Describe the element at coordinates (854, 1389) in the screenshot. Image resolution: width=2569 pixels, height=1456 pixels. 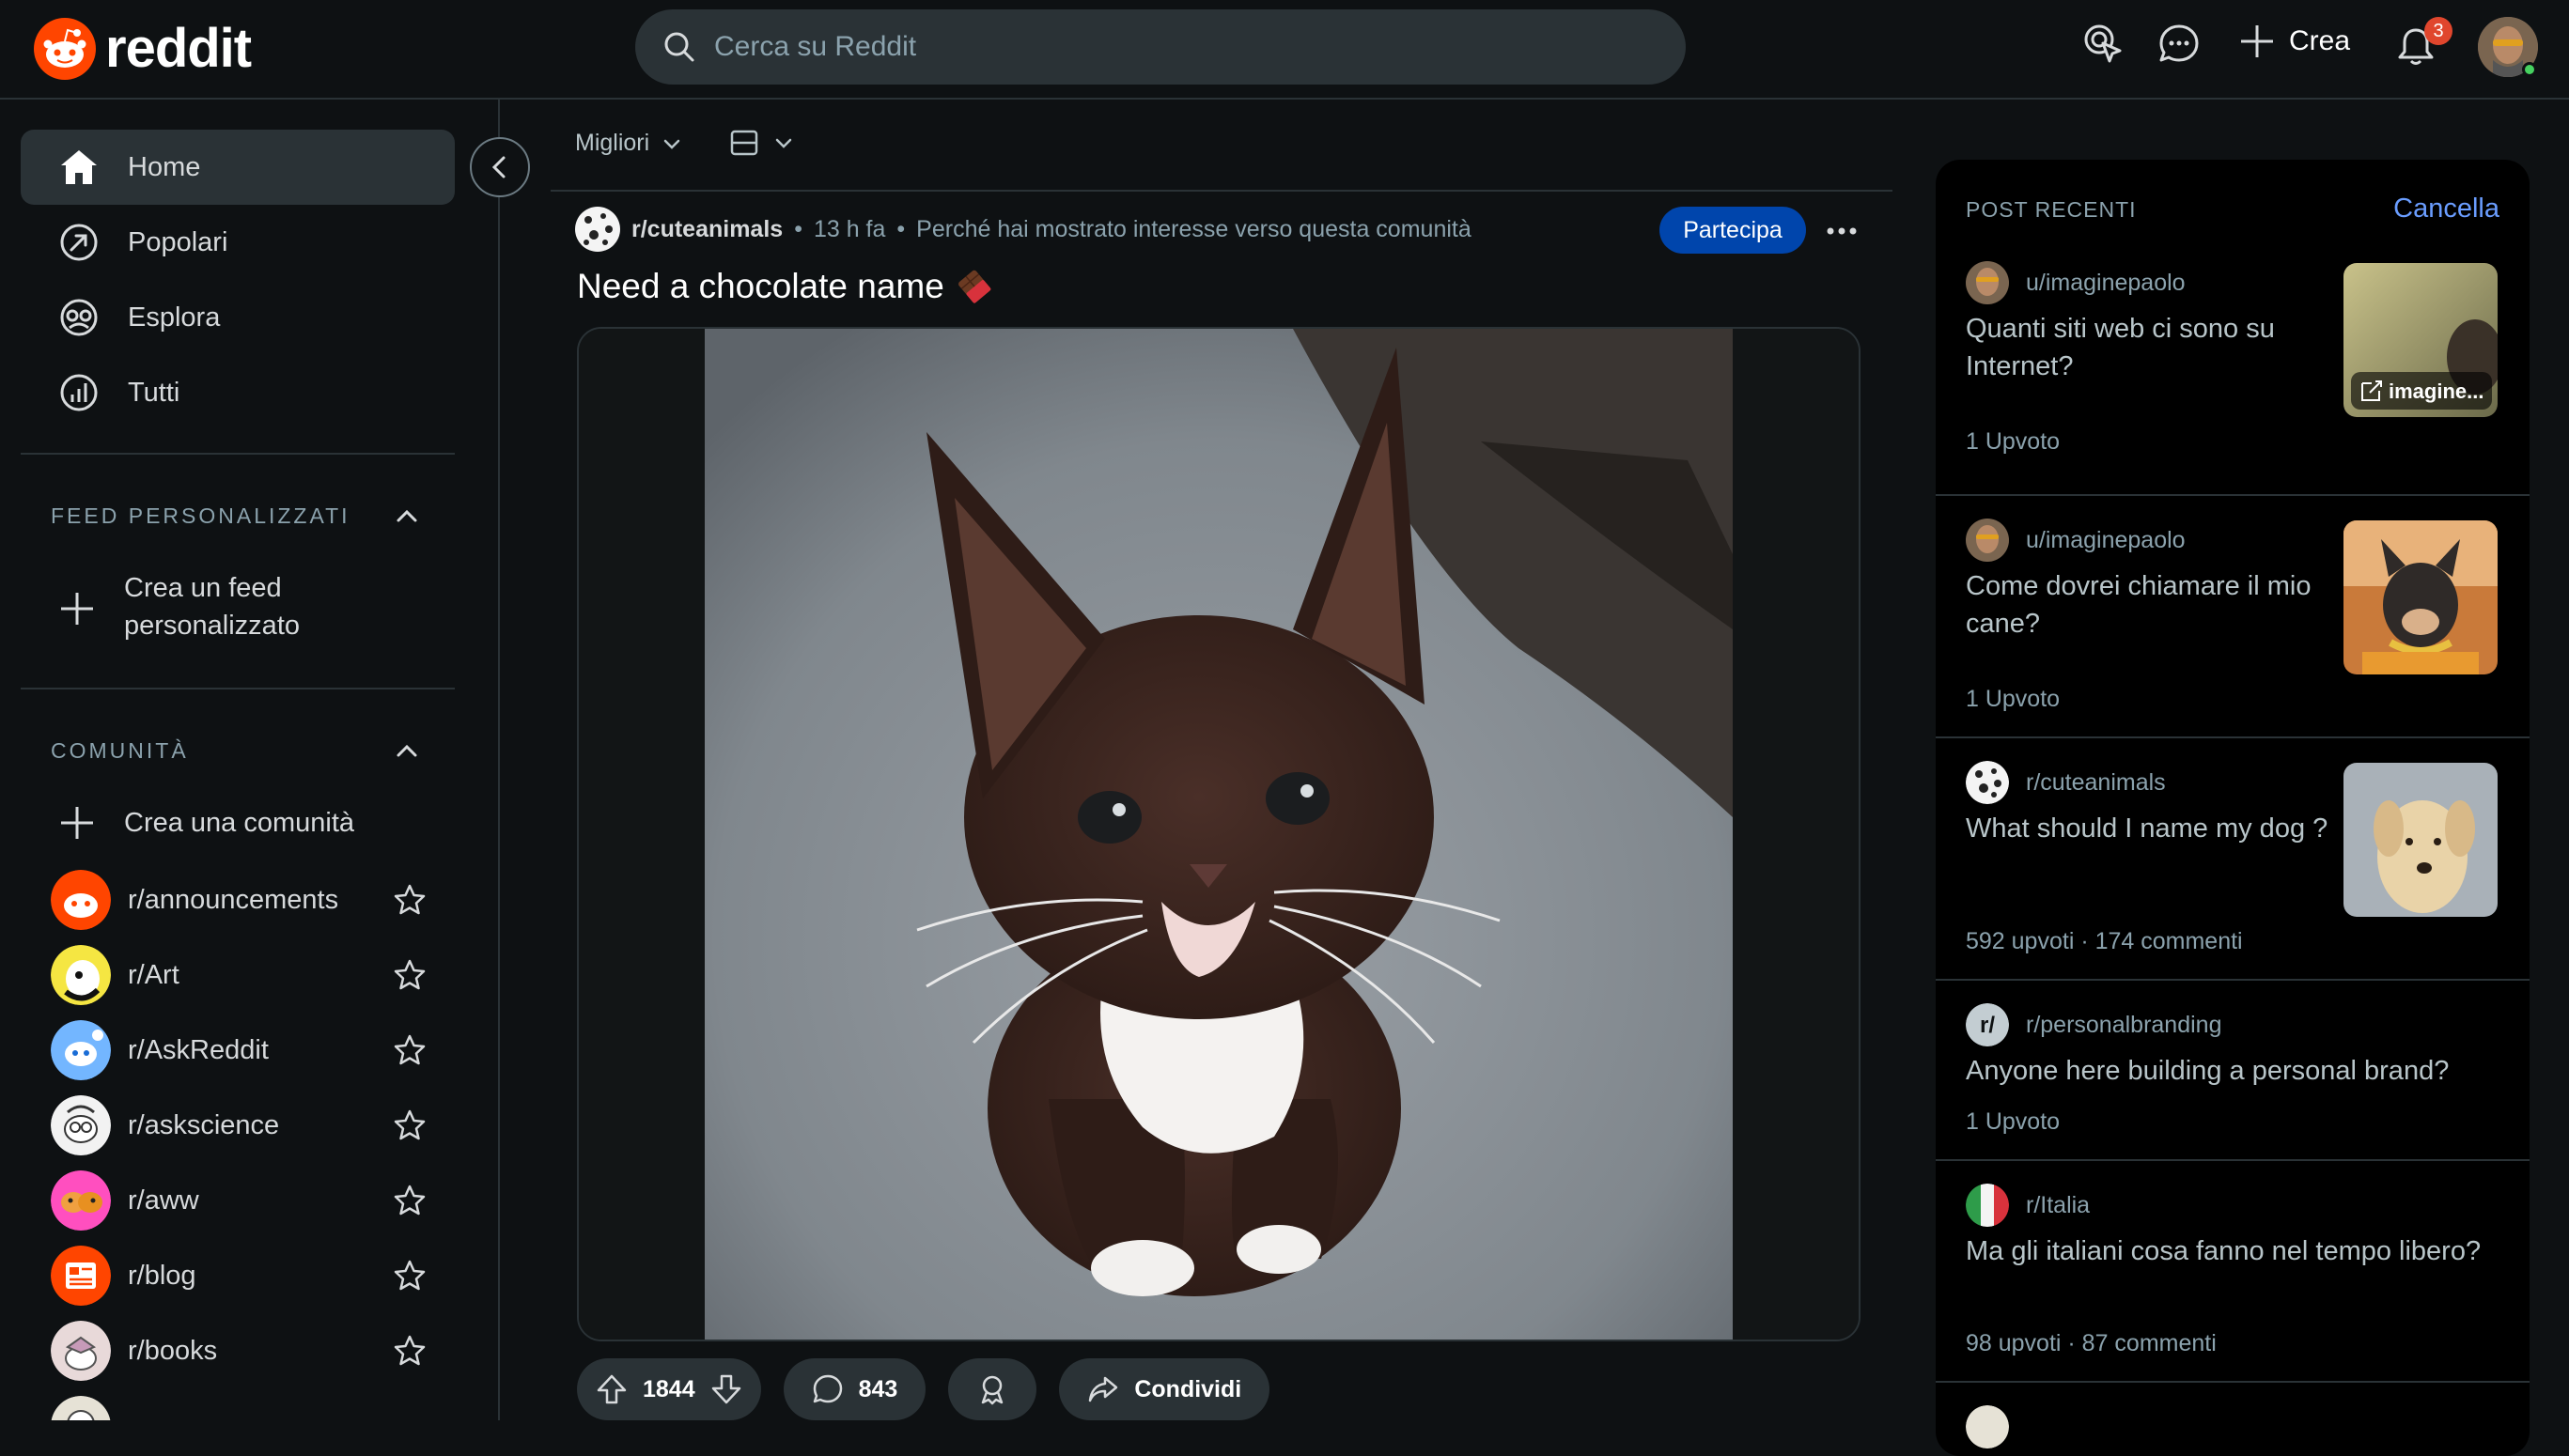
I see `comments-button: 843` at that location.